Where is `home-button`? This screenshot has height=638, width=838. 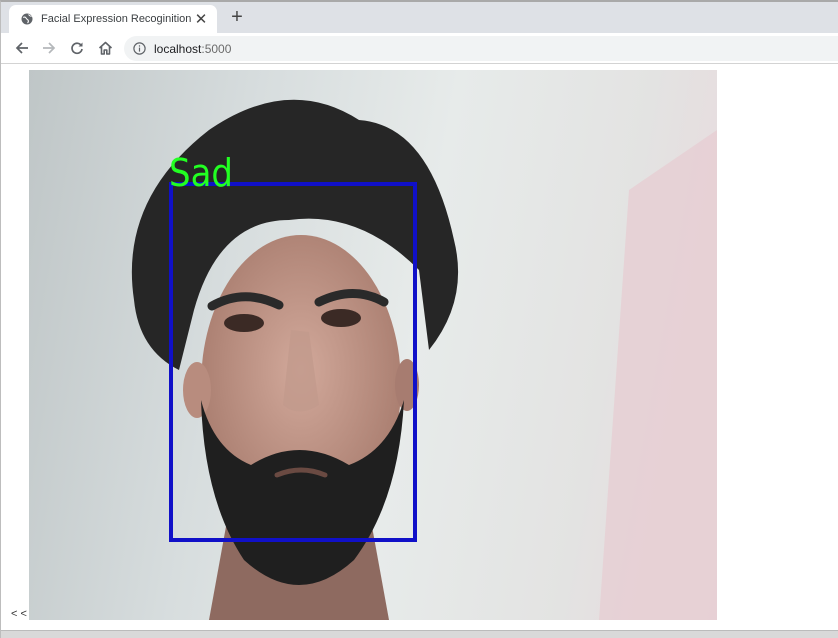
home-button is located at coordinates (105, 48).